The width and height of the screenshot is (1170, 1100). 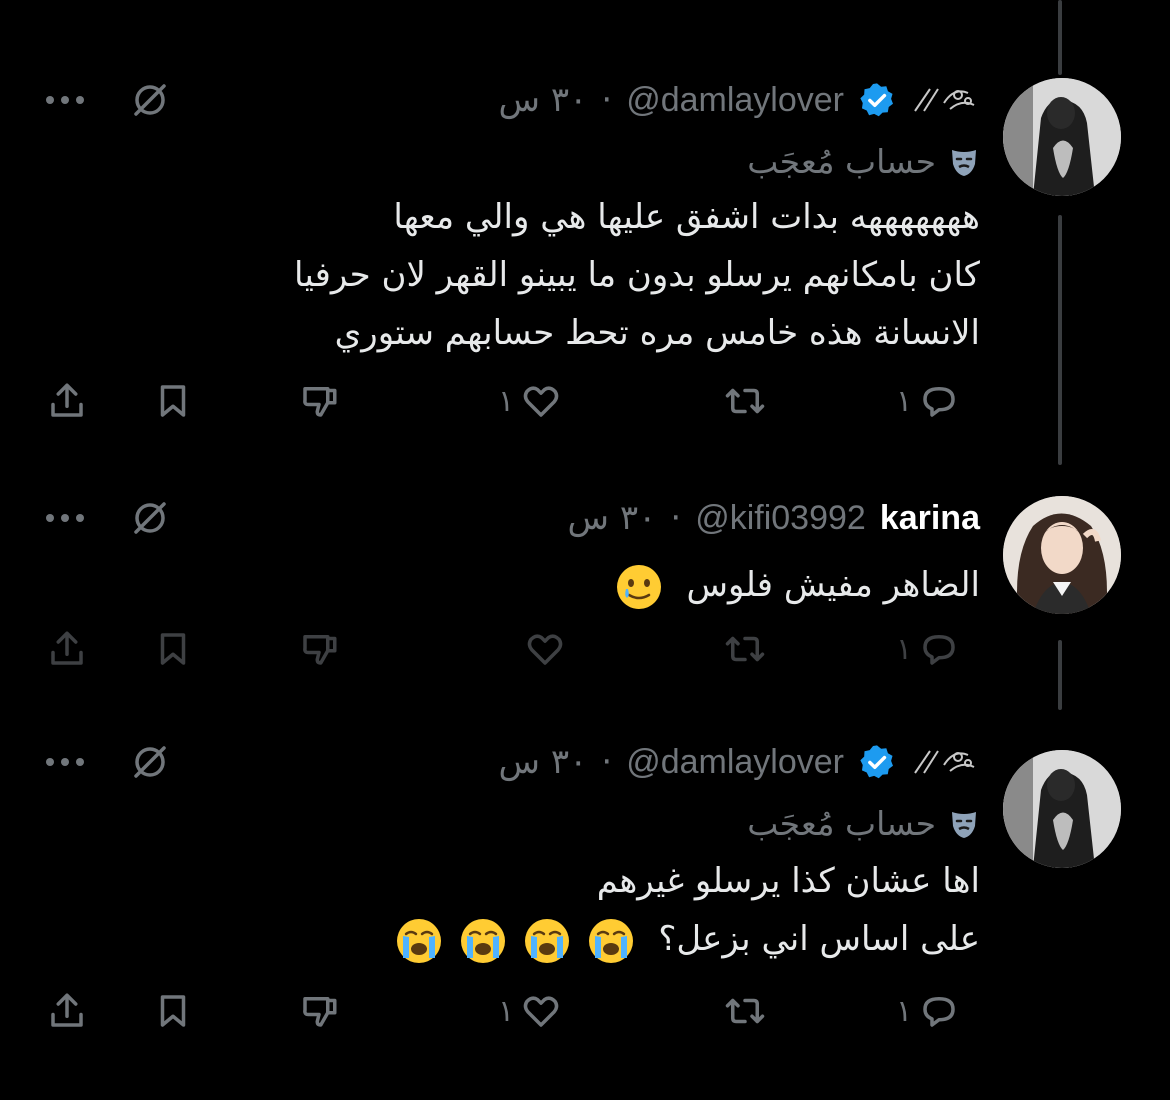 I want to click on tweet-text: الضاهر مفيش فلوس, so click(x=797, y=585).